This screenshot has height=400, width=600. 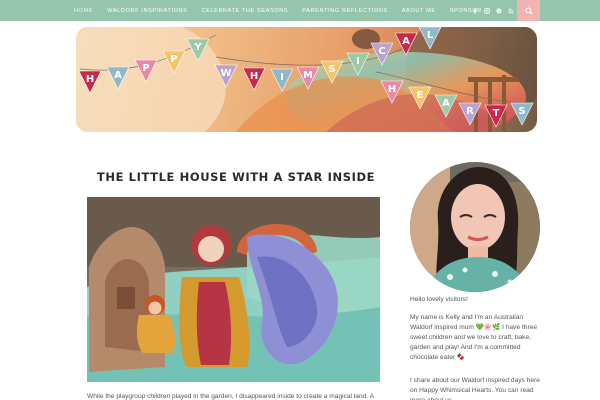 I want to click on nav-item-parenting-reflections: PARENTING REFLECTIONS, so click(x=345, y=11).